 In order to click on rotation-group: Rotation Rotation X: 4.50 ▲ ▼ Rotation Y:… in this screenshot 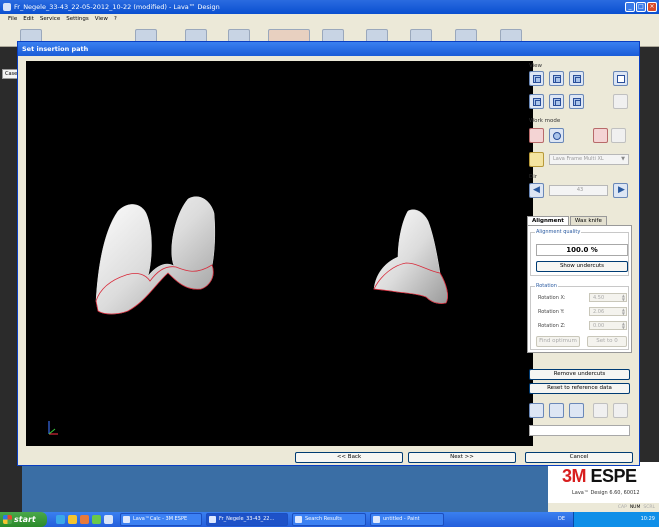, I will do `click(579, 316)`.